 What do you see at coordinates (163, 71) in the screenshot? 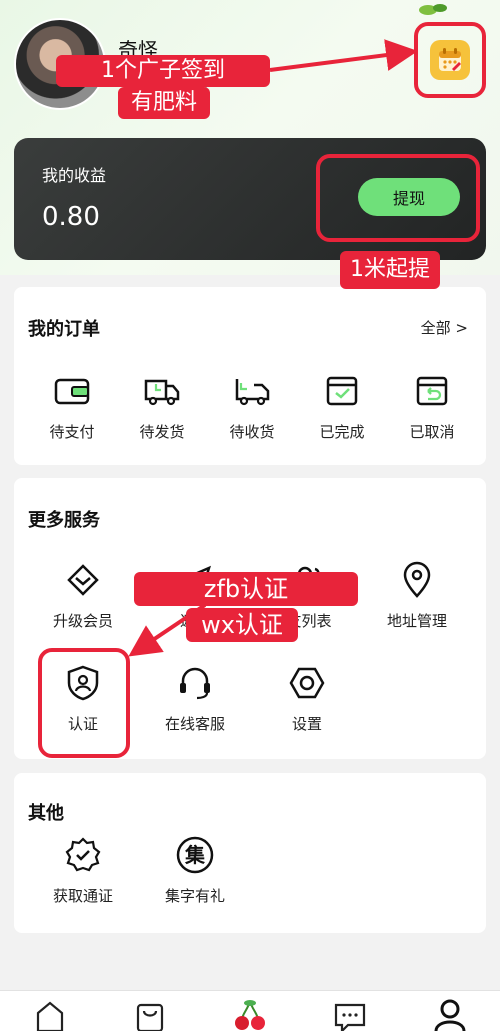
I see `sign-in-note-line1: 1个广子签到` at bounding box center [163, 71].